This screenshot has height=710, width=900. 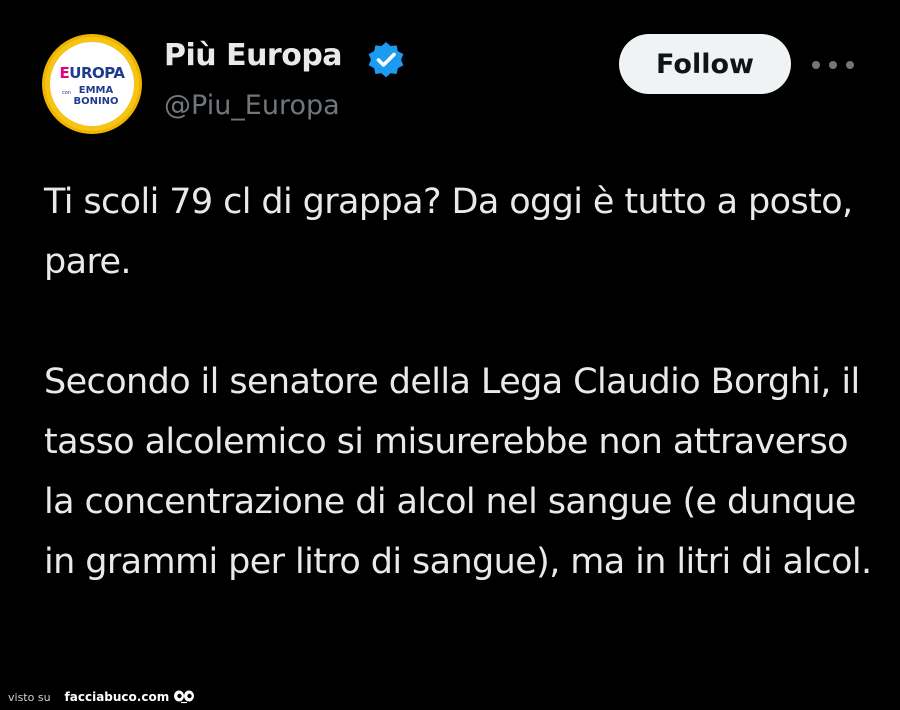 What do you see at coordinates (386, 60) in the screenshot?
I see `verified-badge-icon` at bounding box center [386, 60].